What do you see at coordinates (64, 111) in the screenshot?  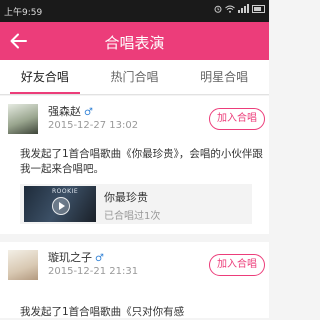 I see `username-text: 强森赵` at bounding box center [64, 111].